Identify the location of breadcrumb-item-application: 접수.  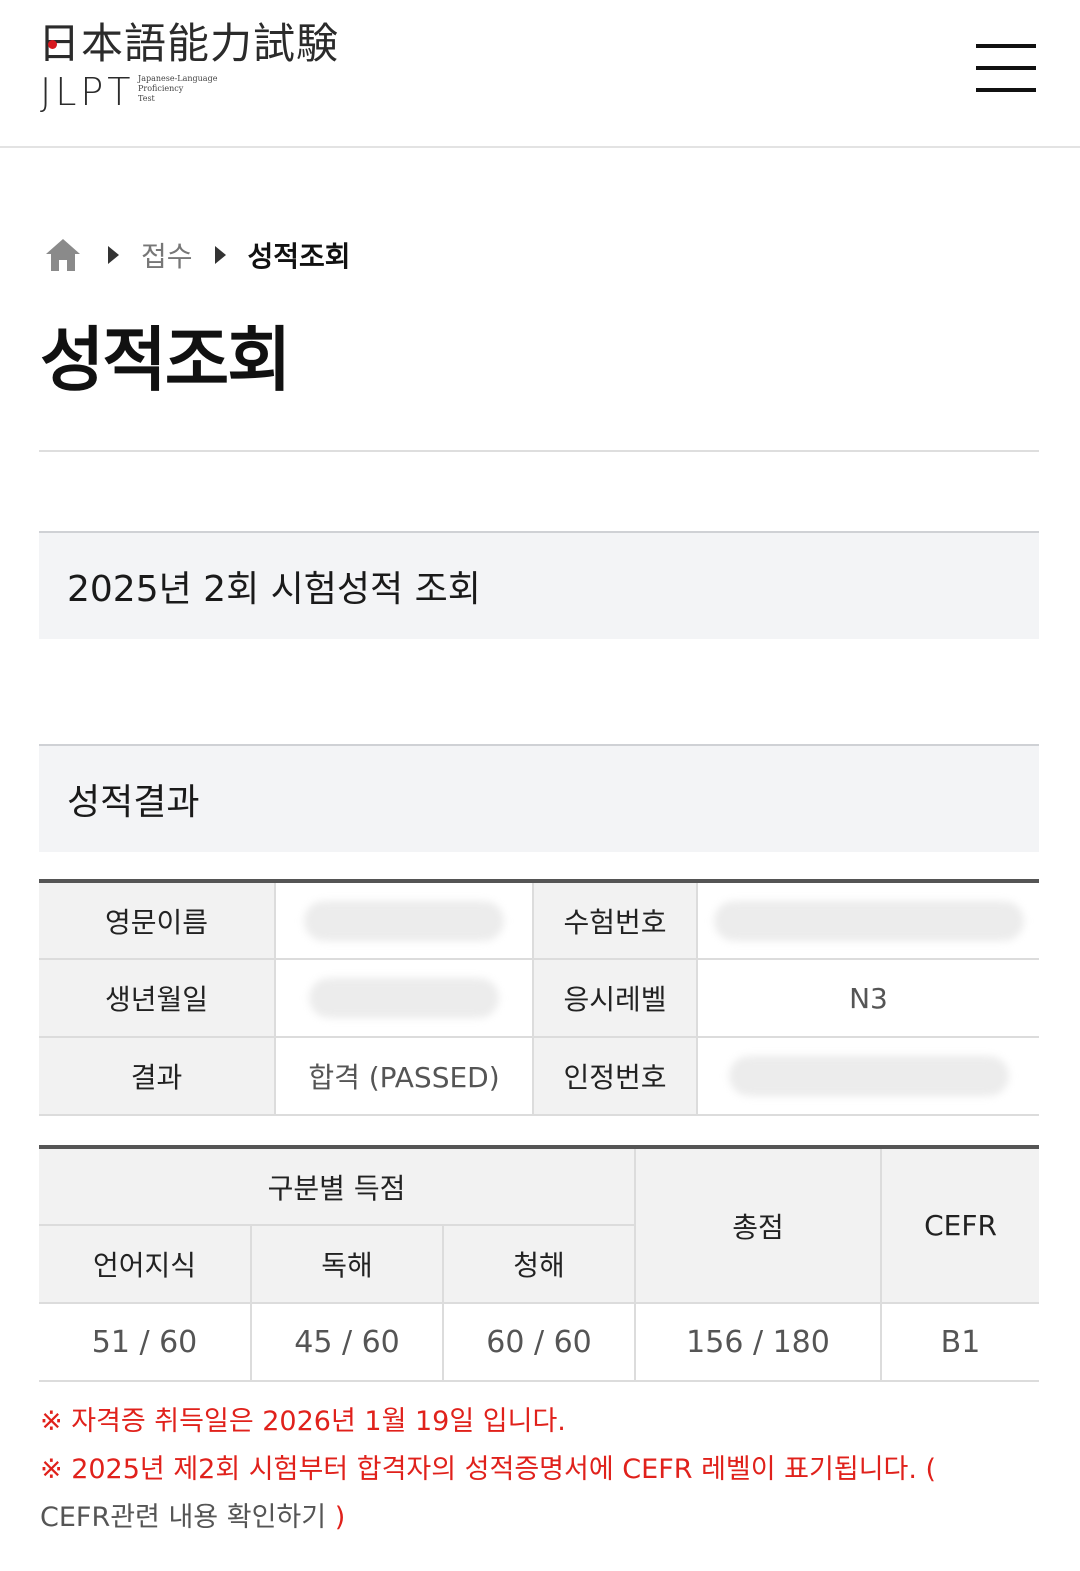
(167, 255).